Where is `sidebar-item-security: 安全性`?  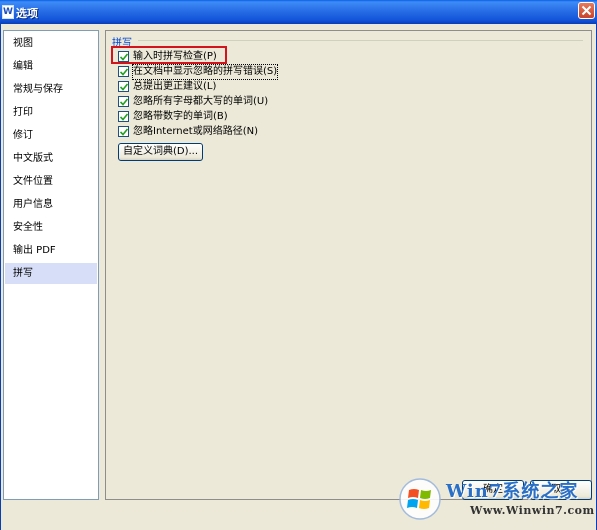
sidebar-item-security: 安全性 is located at coordinates (51, 227).